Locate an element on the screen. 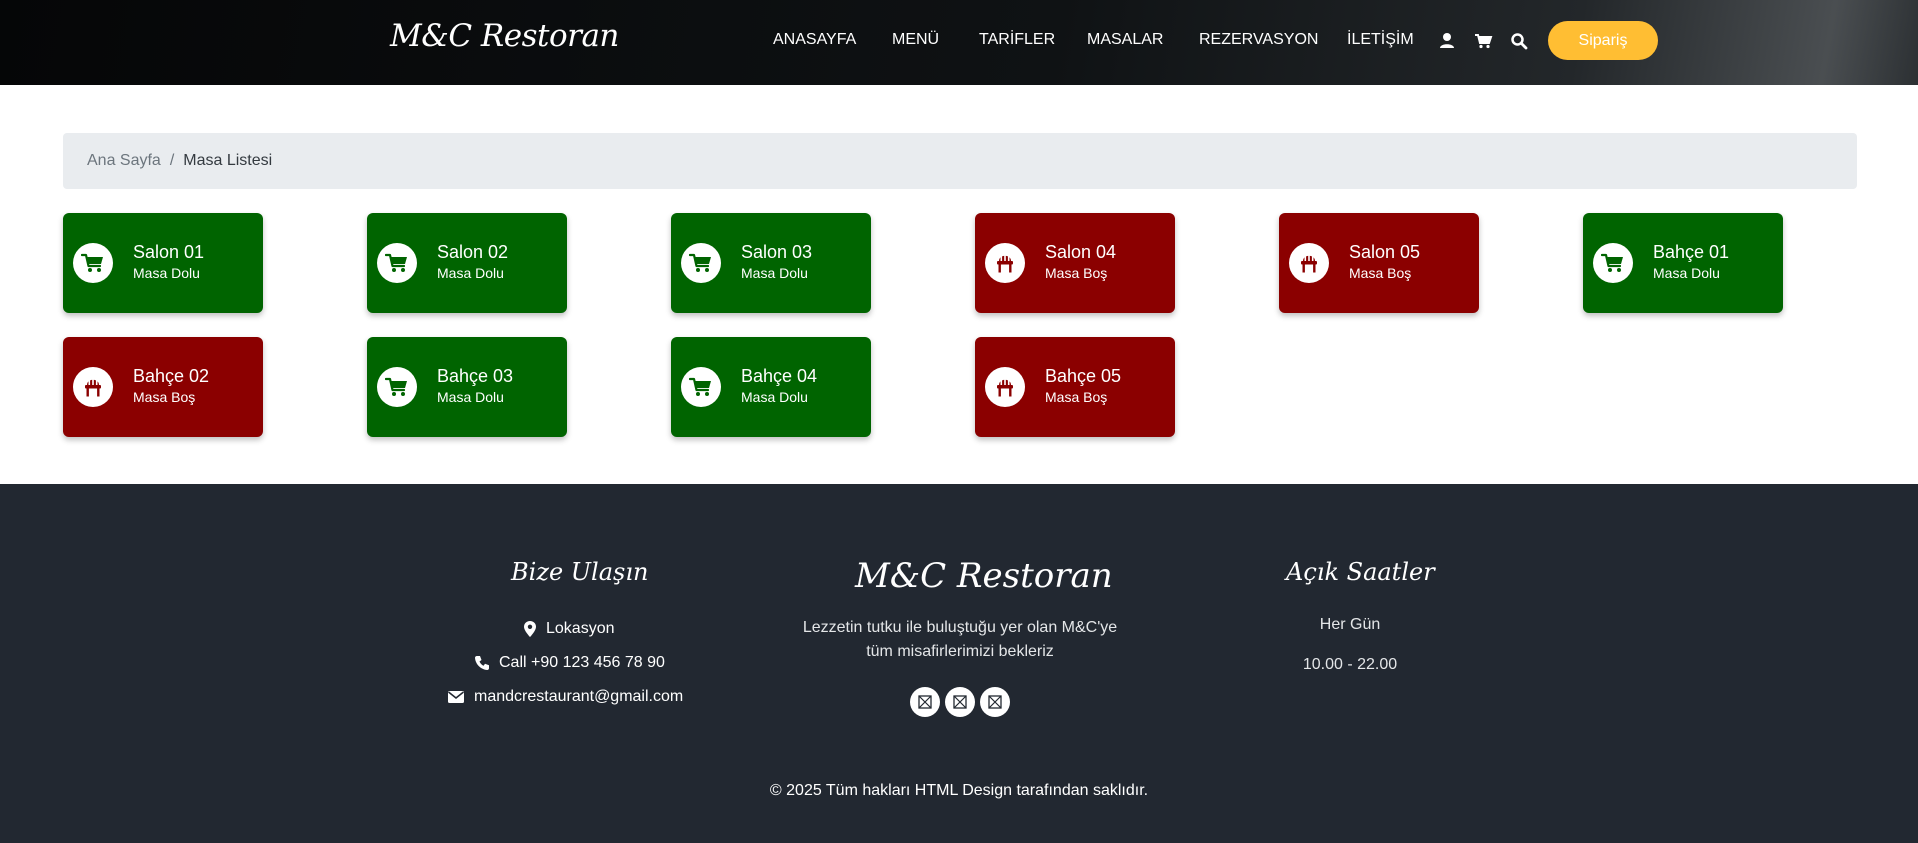  table-card-bahce-03: Bahçe 03 Masa Dolu is located at coordinates (467, 387).